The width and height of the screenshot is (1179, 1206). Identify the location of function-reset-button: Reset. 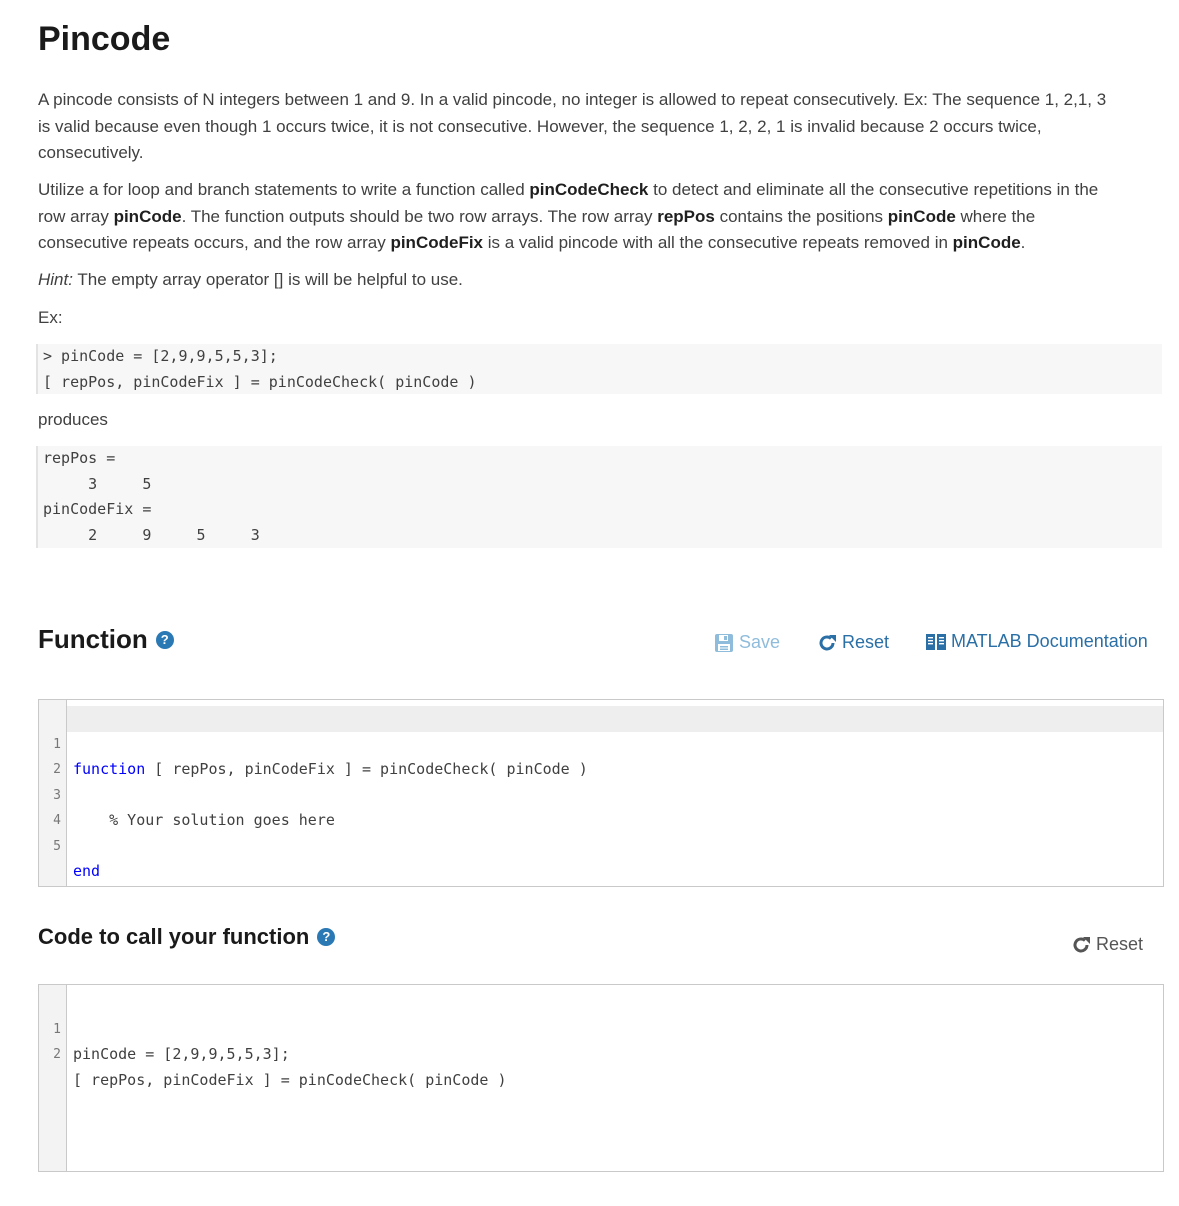
(853, 642).